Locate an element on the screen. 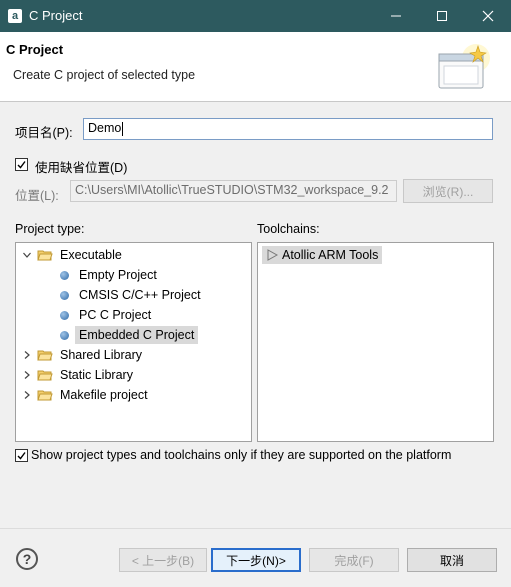  next-button: 下一步(N)> is located at coordinates (256, 560).